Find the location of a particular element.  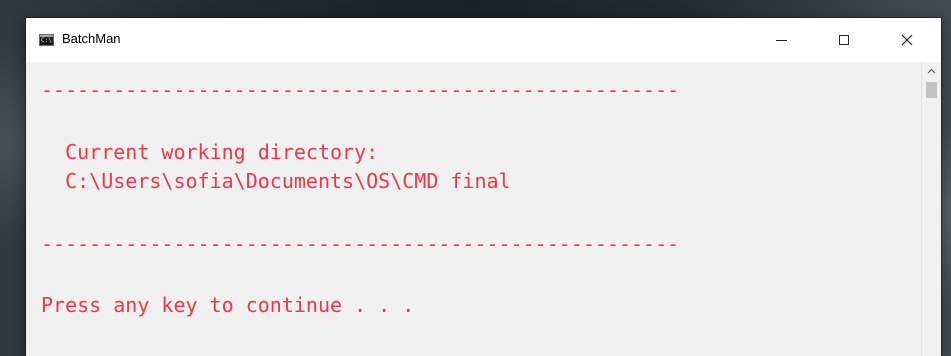

app-icon-glyph: C:\ is located at coordinates (46, 40).